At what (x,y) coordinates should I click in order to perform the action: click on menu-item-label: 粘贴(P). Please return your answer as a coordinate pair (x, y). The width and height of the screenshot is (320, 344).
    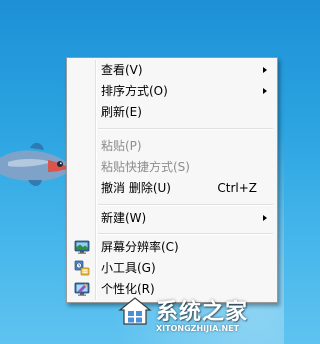
    Looking at the image, I should click on (121, 146).